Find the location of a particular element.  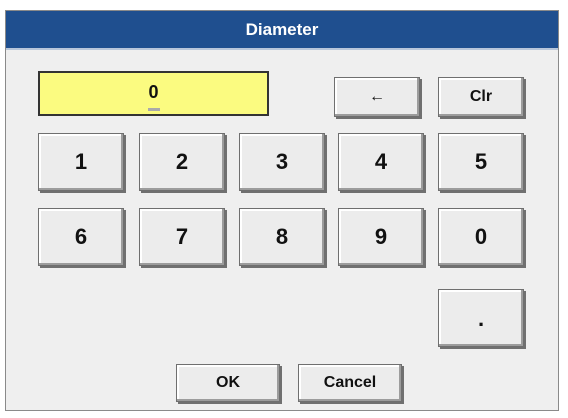

value-display-field: 0 is located at coordinates (153, 93).